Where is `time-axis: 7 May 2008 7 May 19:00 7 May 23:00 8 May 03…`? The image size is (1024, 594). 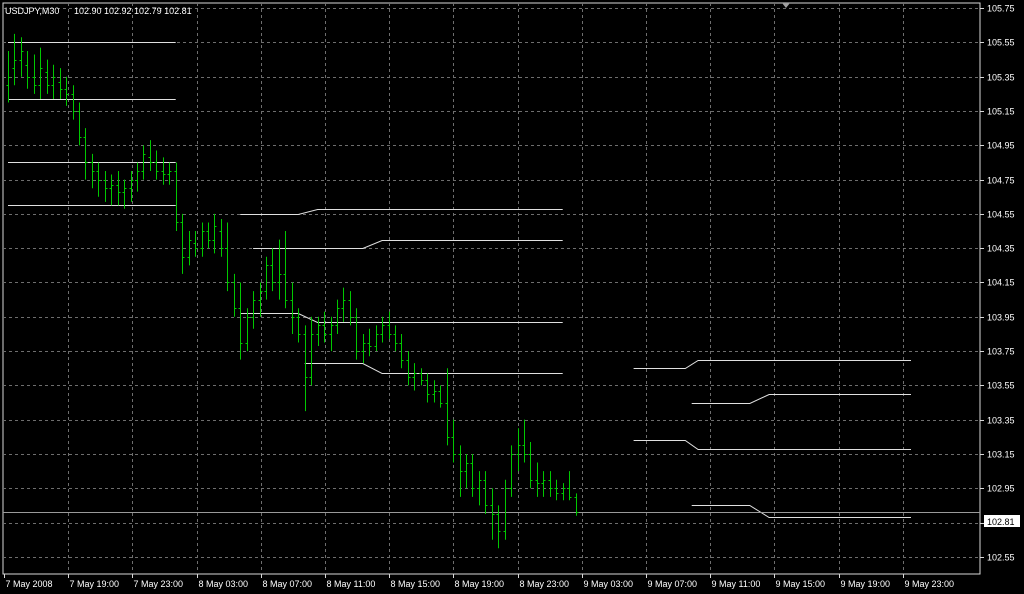
time-axis: 7 May 2008 7 May 19:00 7 May 23:00 8 May 03… is located at coordinates (479, 581).